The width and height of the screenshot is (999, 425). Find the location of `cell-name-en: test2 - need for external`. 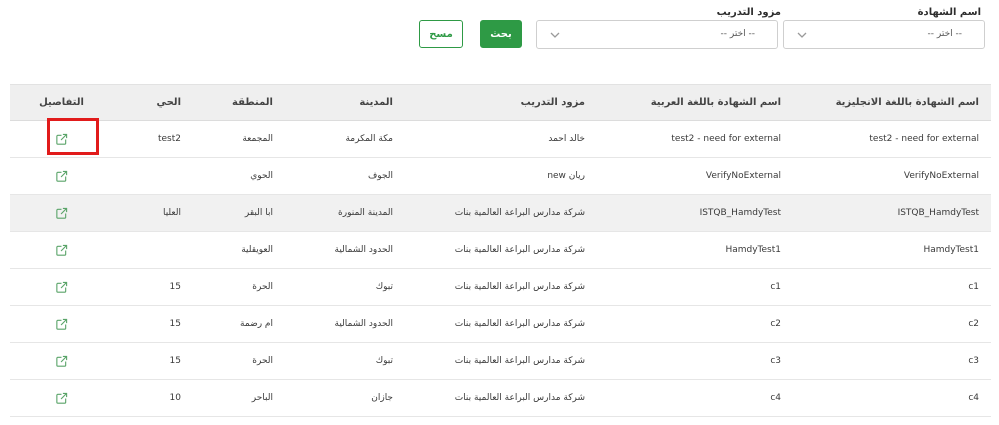

cell-name-en: test2 - need for external is located at coordinates (892, 139).